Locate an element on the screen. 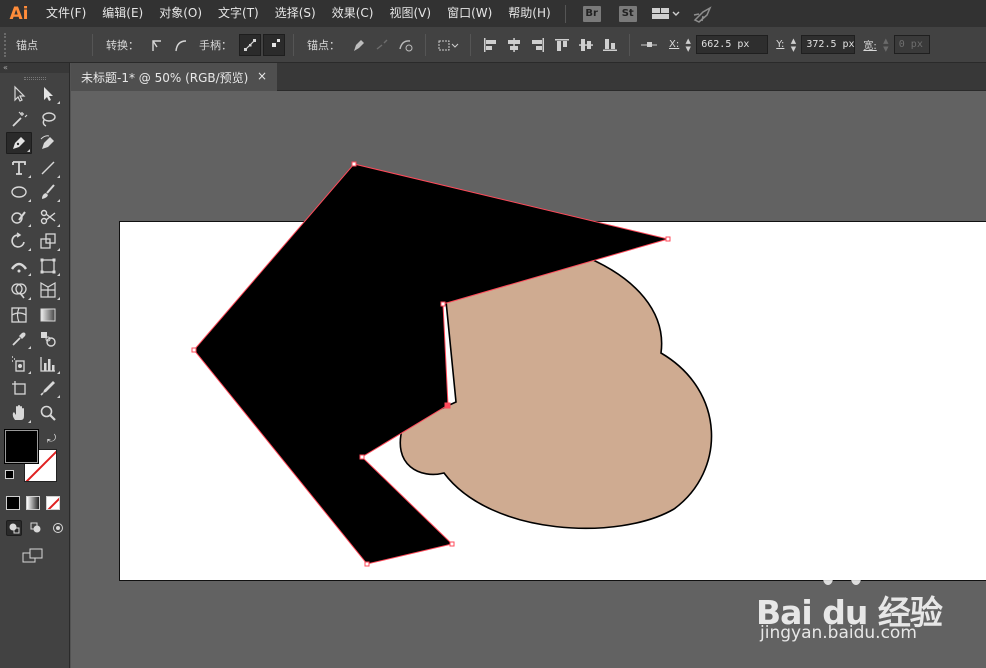  magic-wand-tool is located at coordinates (19, 119).